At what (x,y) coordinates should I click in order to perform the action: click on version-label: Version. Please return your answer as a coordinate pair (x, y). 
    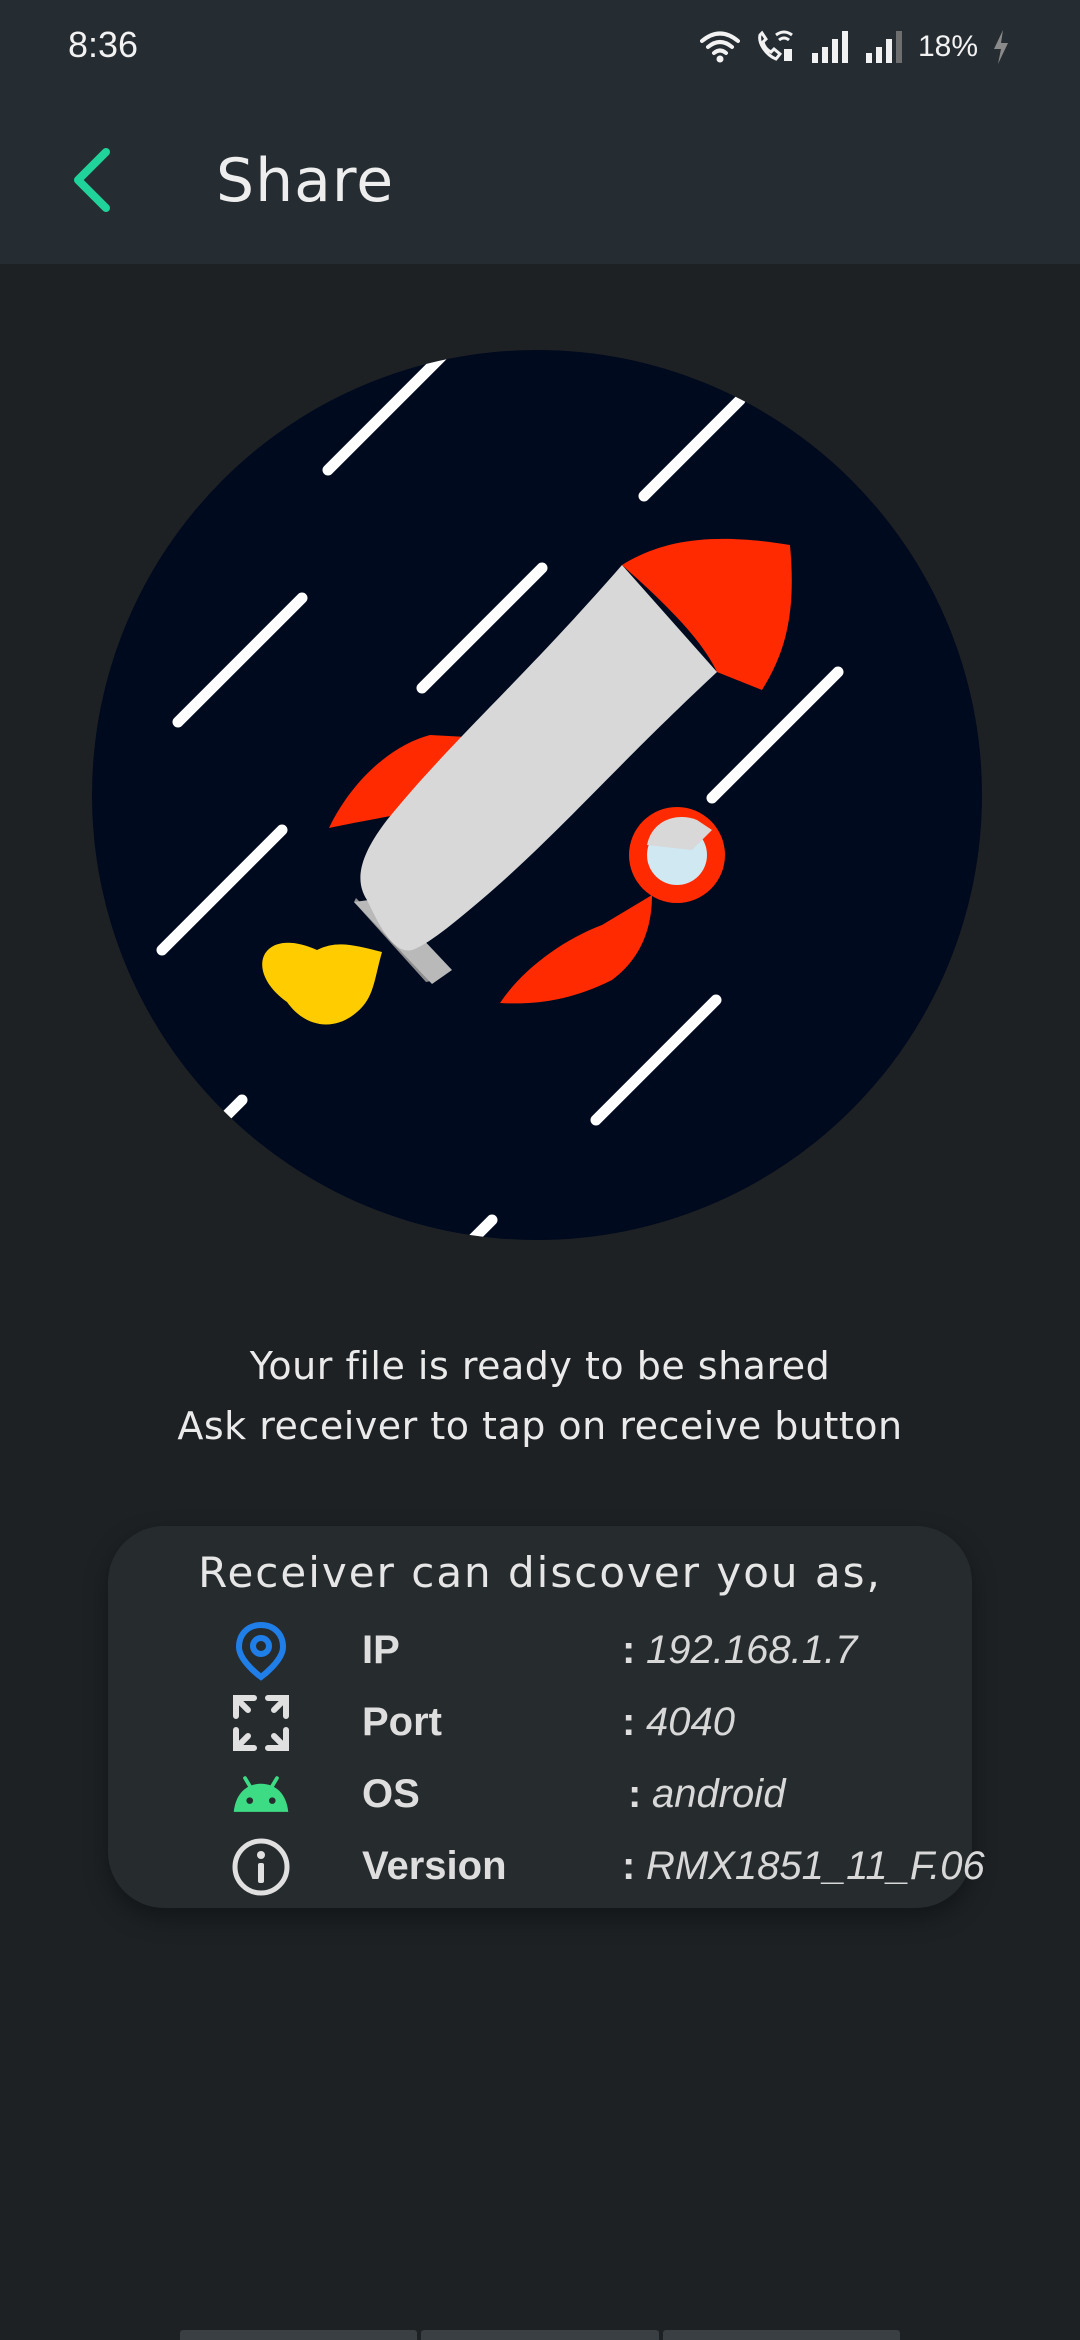
    Looking at the image, I should click on (434, 1866).